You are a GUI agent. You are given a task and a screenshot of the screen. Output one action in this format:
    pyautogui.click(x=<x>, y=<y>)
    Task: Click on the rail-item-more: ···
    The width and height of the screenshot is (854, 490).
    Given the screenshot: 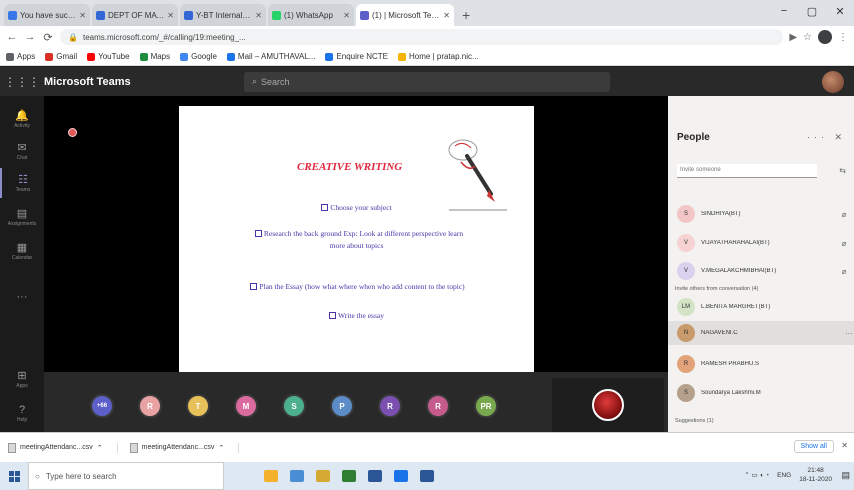 What is the action you would take?
    pyautogui.click(x=22, y=297)
    